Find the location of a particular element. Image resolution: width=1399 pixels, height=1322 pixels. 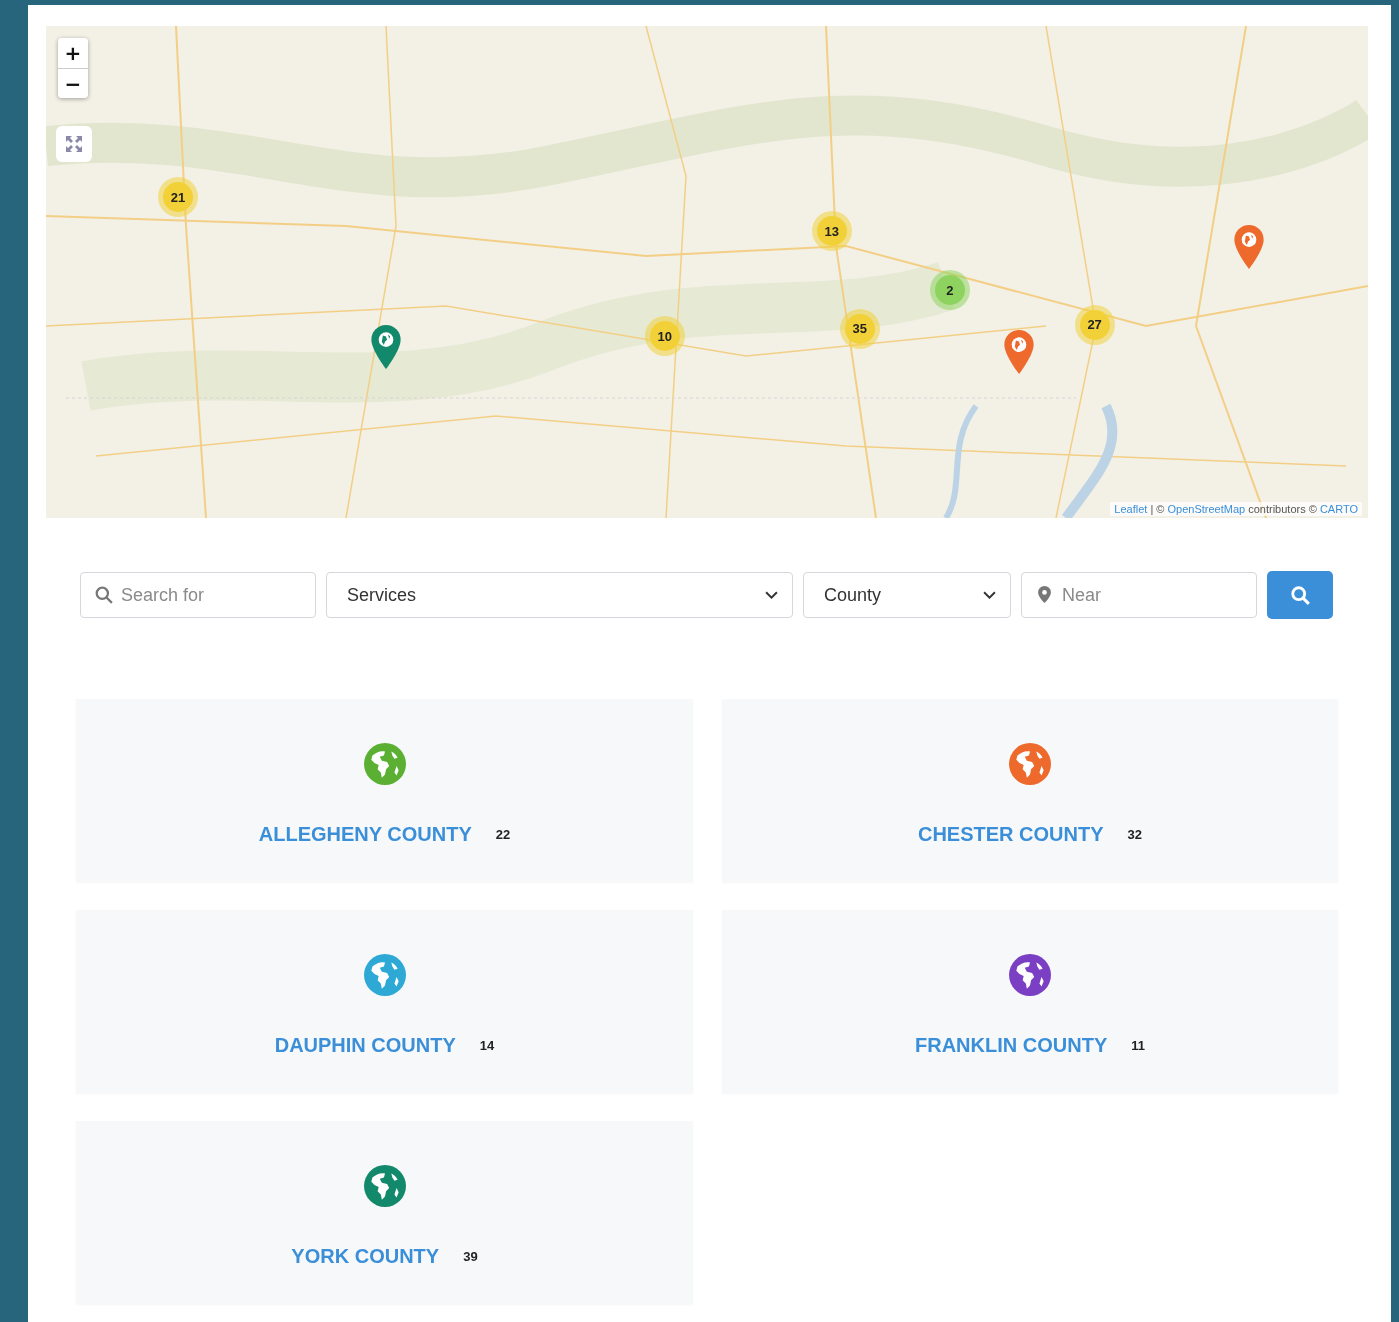

county-dropdown: County is located at coordinates (907, 595).